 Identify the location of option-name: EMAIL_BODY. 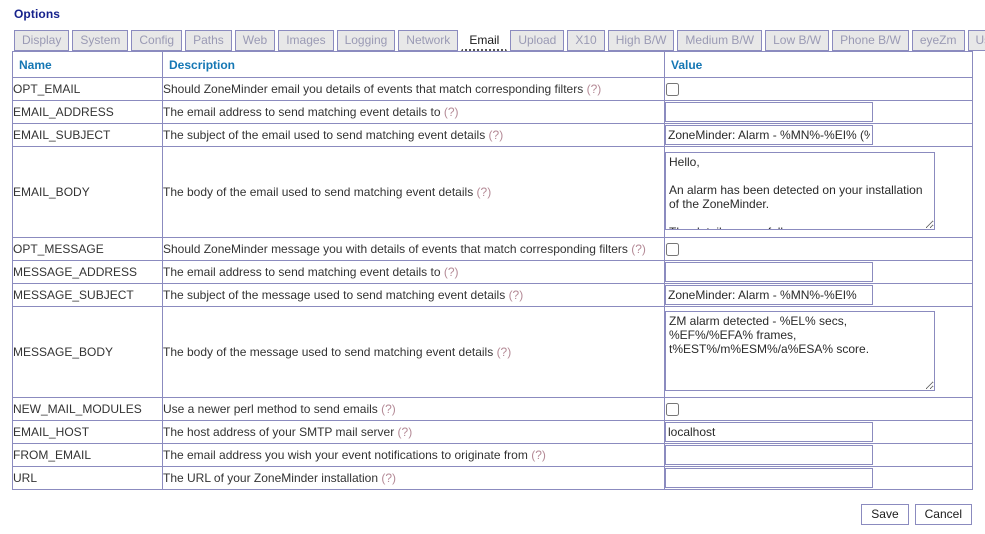
(87, 192).